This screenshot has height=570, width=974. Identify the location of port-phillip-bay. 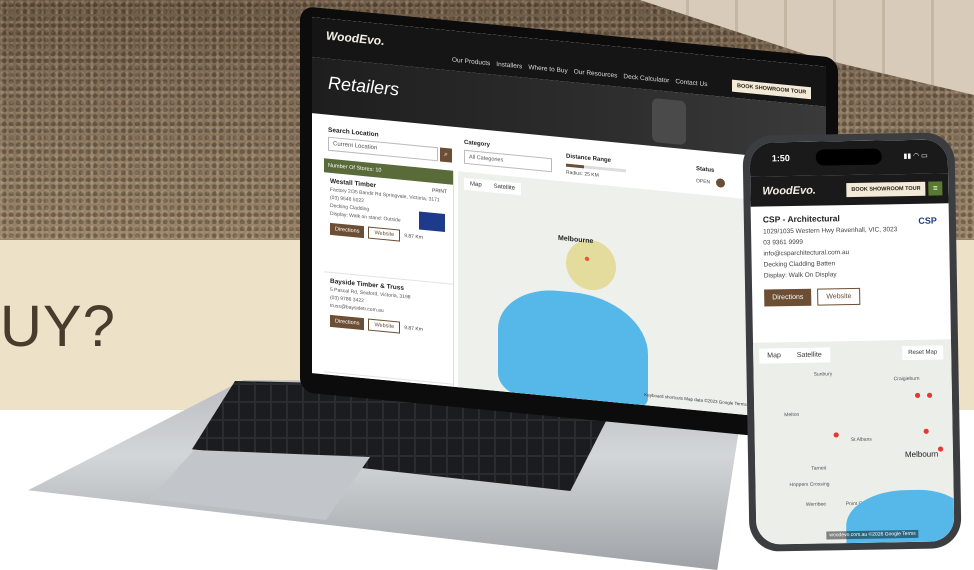
(573, 347).